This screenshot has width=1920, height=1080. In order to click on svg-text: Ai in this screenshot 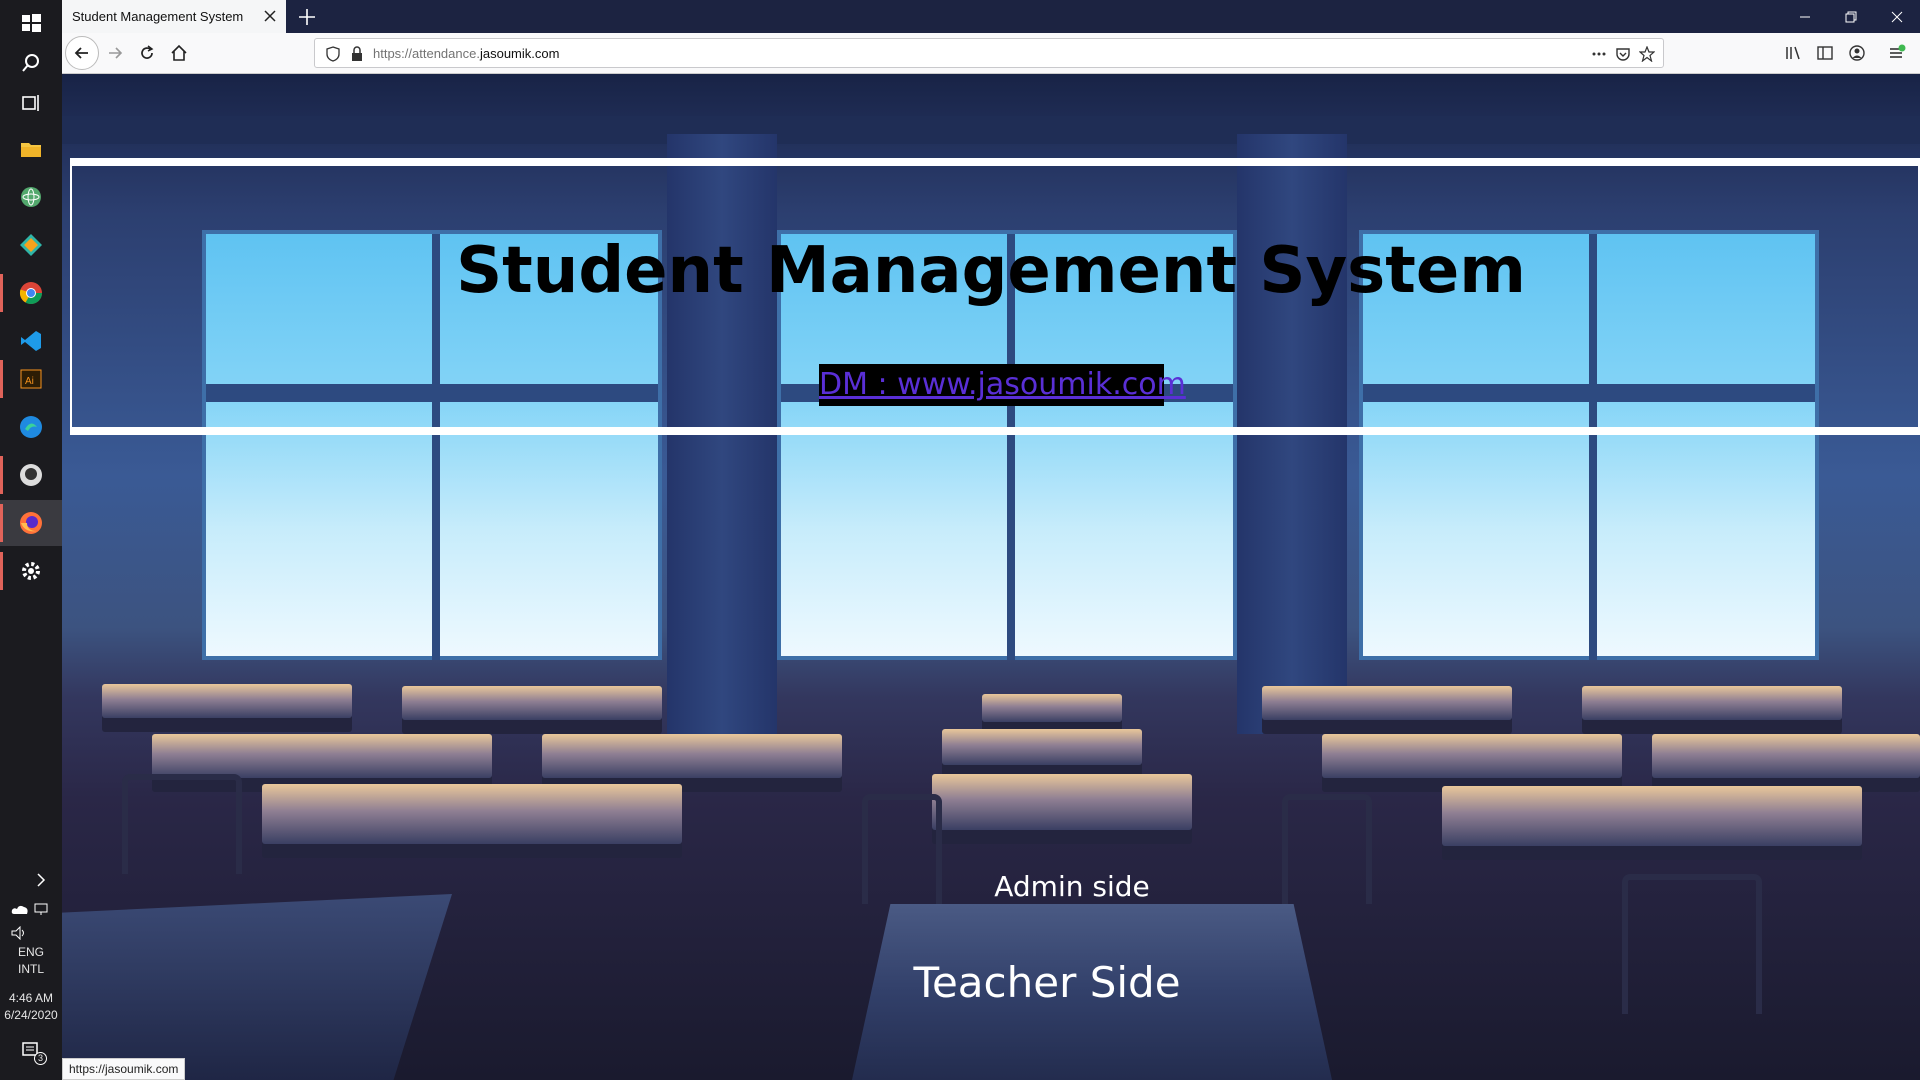, I will do `click(29, 381)`.